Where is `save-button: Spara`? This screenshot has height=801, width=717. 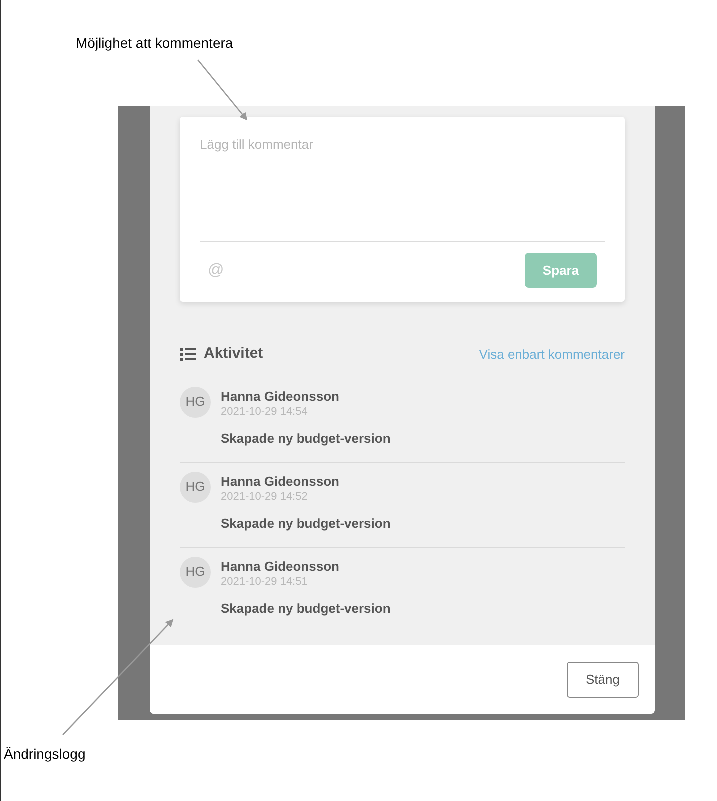
save-button: Spara is located at coordinates (561, 270).